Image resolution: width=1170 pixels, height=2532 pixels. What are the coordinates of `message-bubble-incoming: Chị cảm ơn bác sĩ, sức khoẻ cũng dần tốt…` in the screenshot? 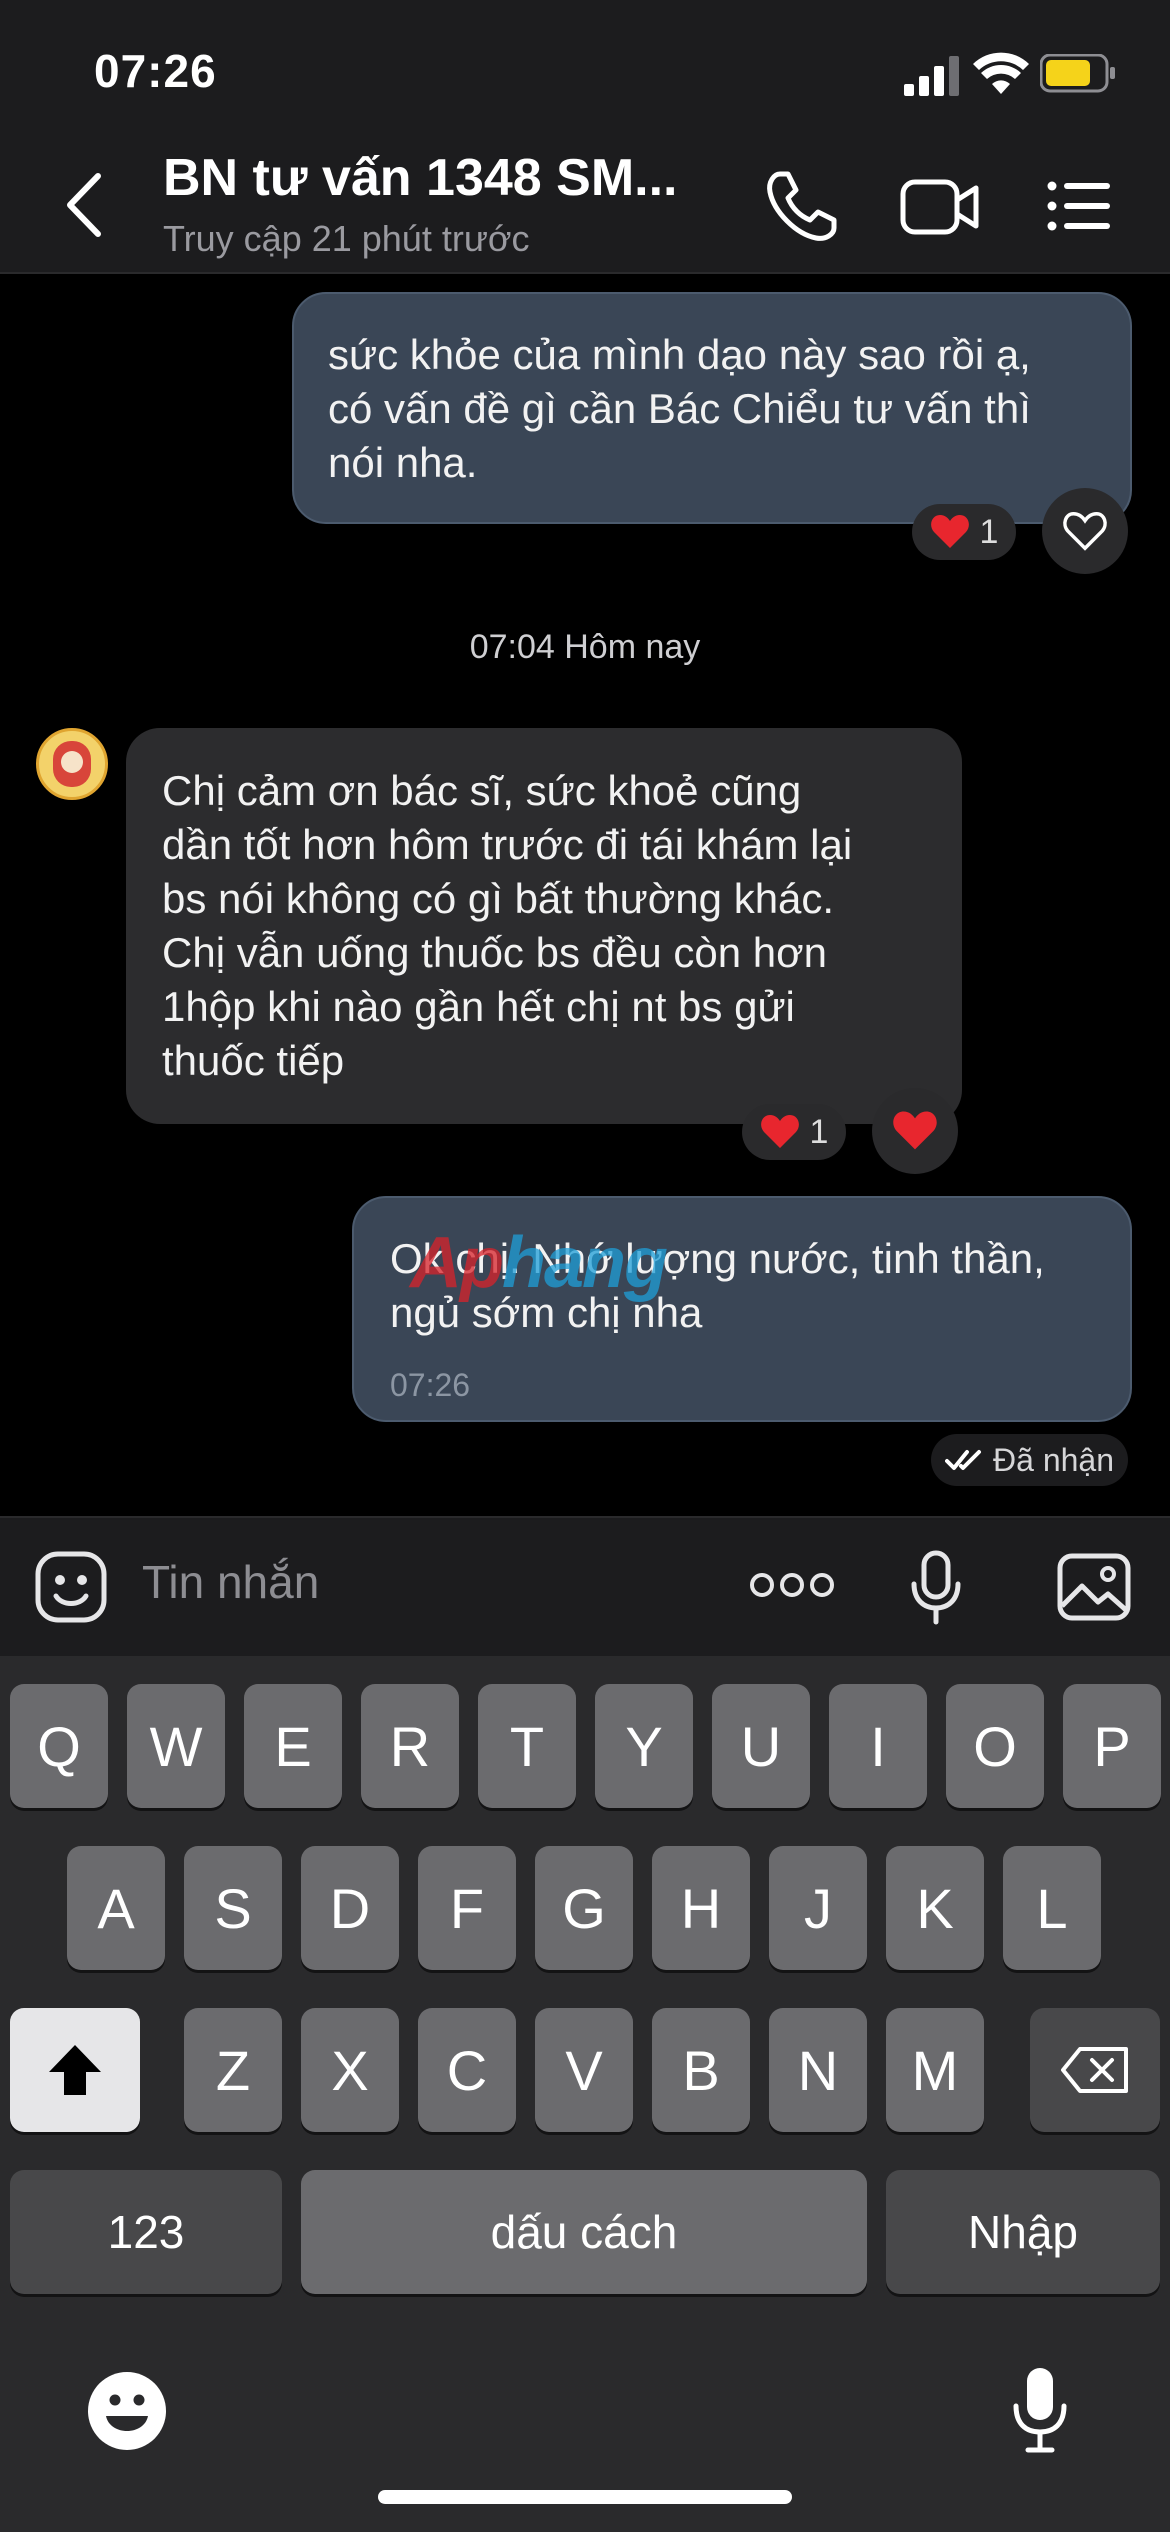 It's located at (544, 926).